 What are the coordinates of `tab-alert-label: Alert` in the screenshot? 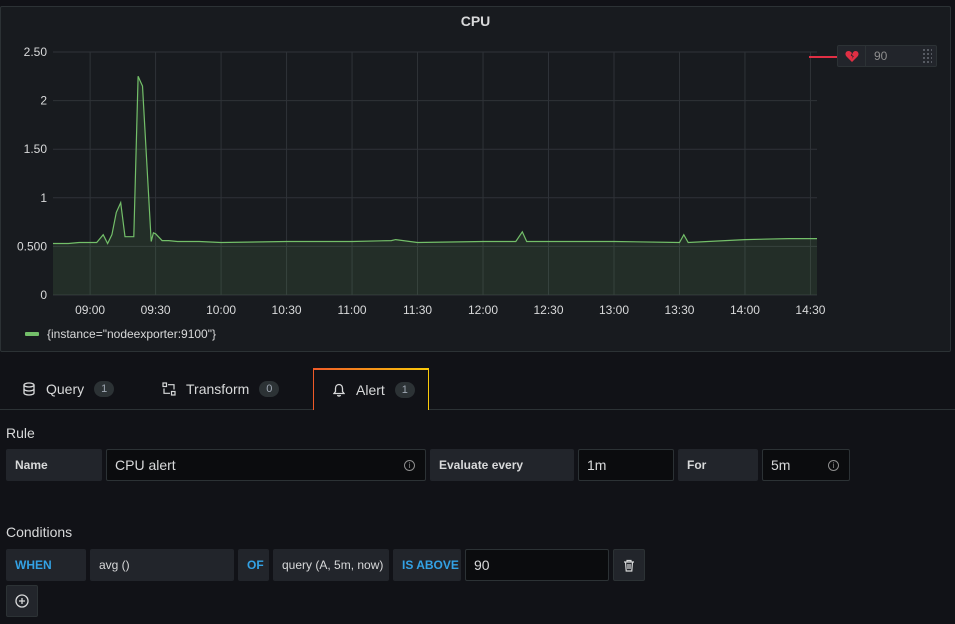 It's located at (370, 390).